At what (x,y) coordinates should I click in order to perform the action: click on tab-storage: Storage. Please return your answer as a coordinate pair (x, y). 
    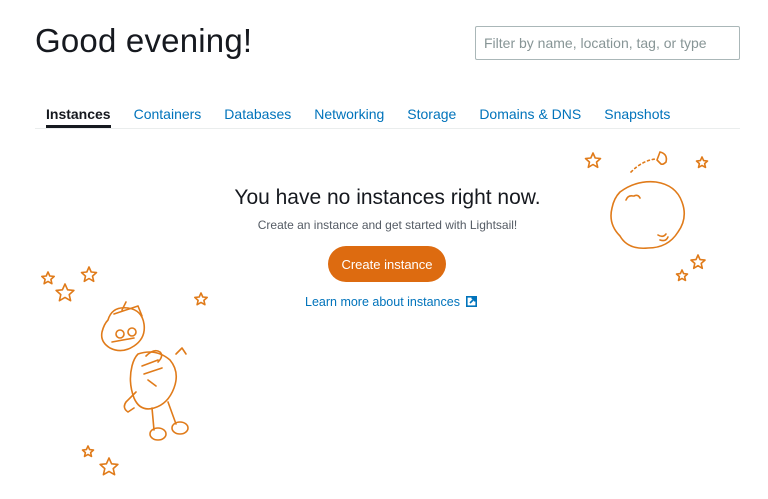
    Looking at the image, I should click on (431, 117).